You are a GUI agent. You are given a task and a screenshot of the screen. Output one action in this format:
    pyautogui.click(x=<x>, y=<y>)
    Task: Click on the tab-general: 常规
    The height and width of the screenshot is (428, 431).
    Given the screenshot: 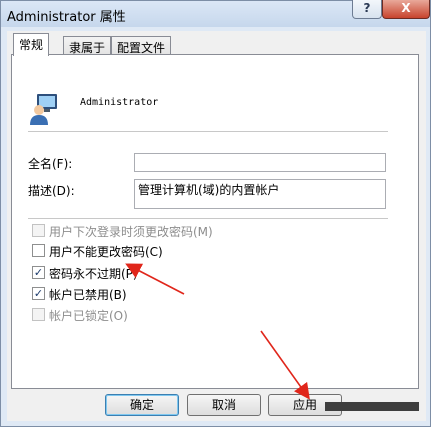 What is the action you would take?
    pyautogui.click(x=31, y=44)
    